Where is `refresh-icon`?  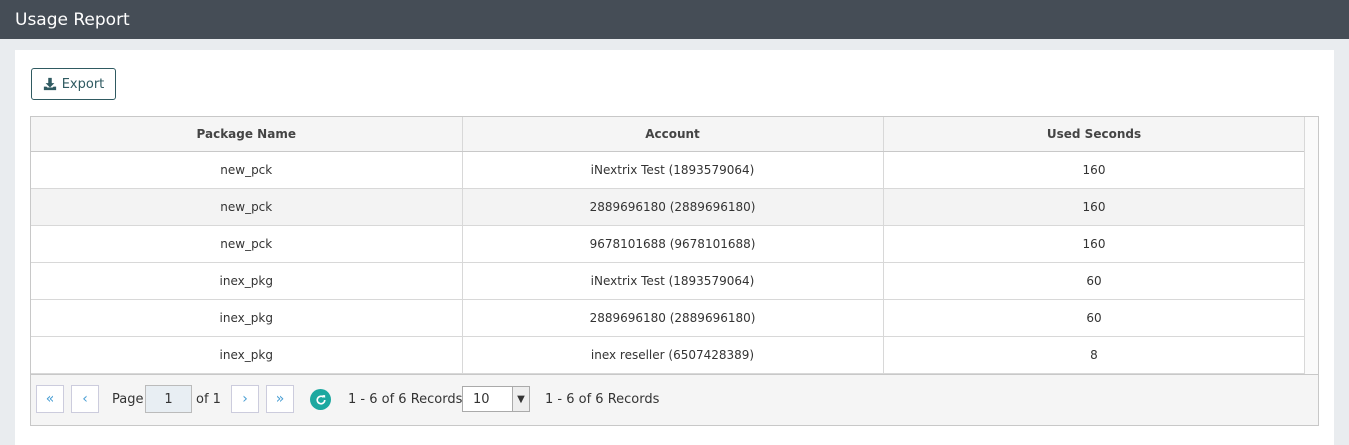
refresh-icon is located at coordinates (320, 399).